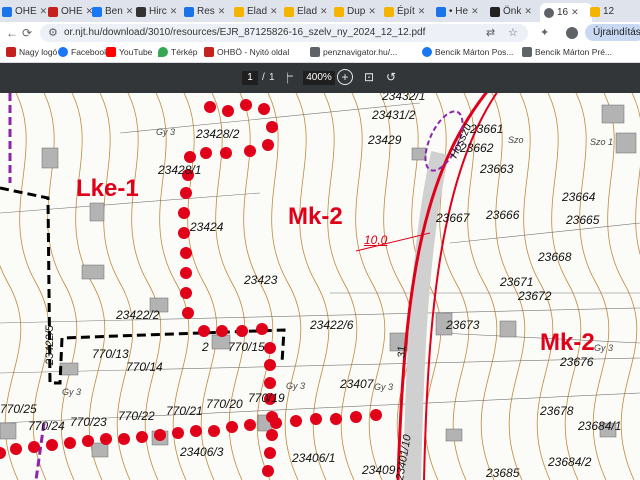 The height and width of the screenshot is (480, 640). What do you see at coordinates (407, 11) in the screenshot?
I see `browser-tab: Épít ✕` at bounding box center [407, 11].